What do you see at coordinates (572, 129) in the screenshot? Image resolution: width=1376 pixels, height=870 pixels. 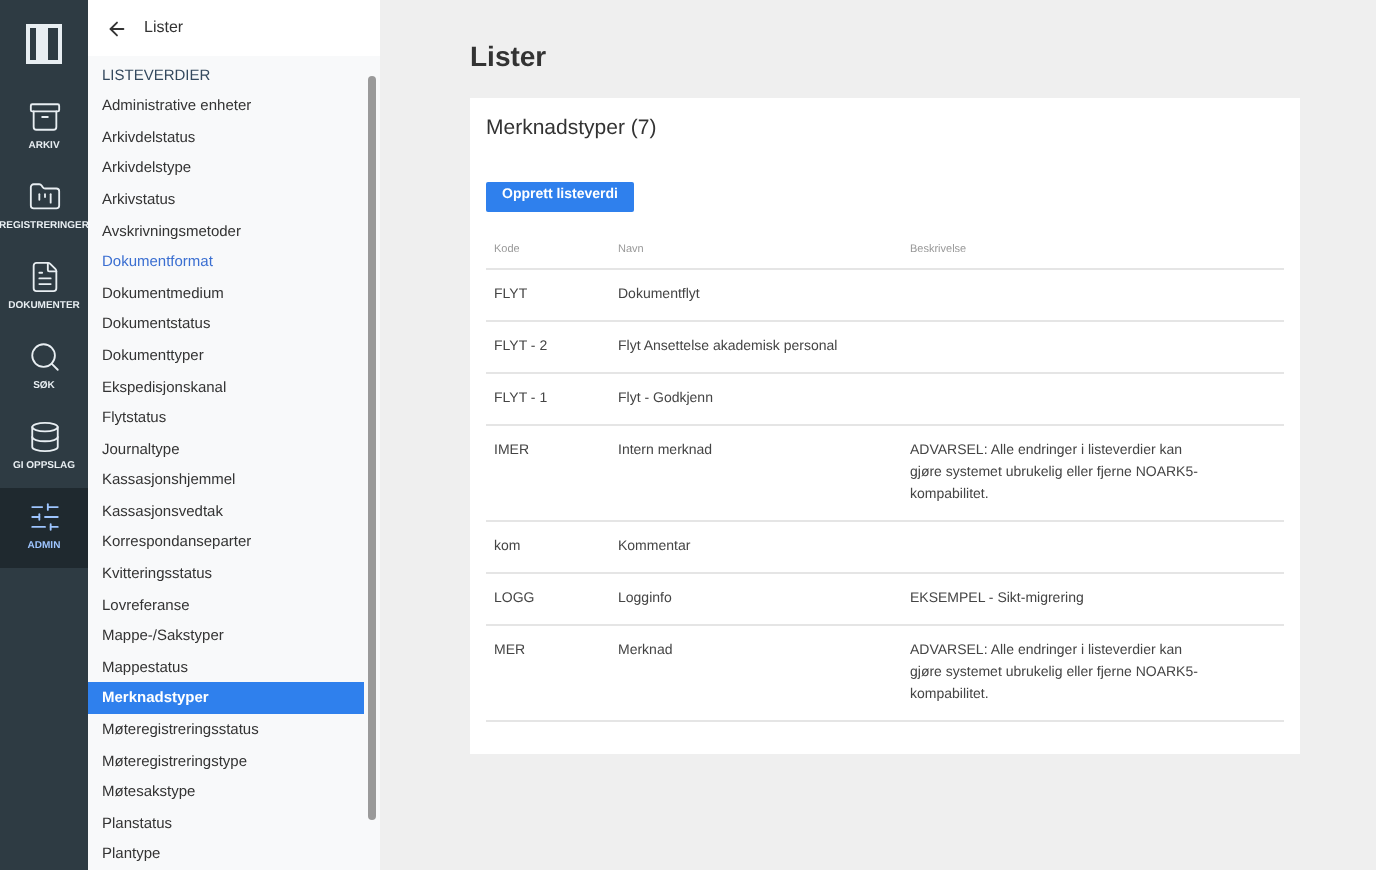 I see `card-title: Merknadstyper (7)` at bounding box center [572, 129].